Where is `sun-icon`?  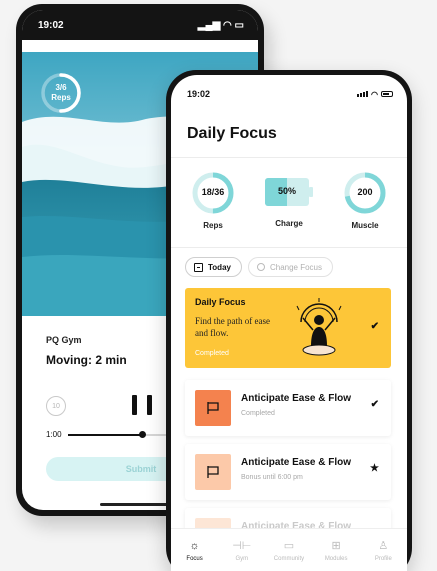
sun-icon is located at coordinates (260, 267).